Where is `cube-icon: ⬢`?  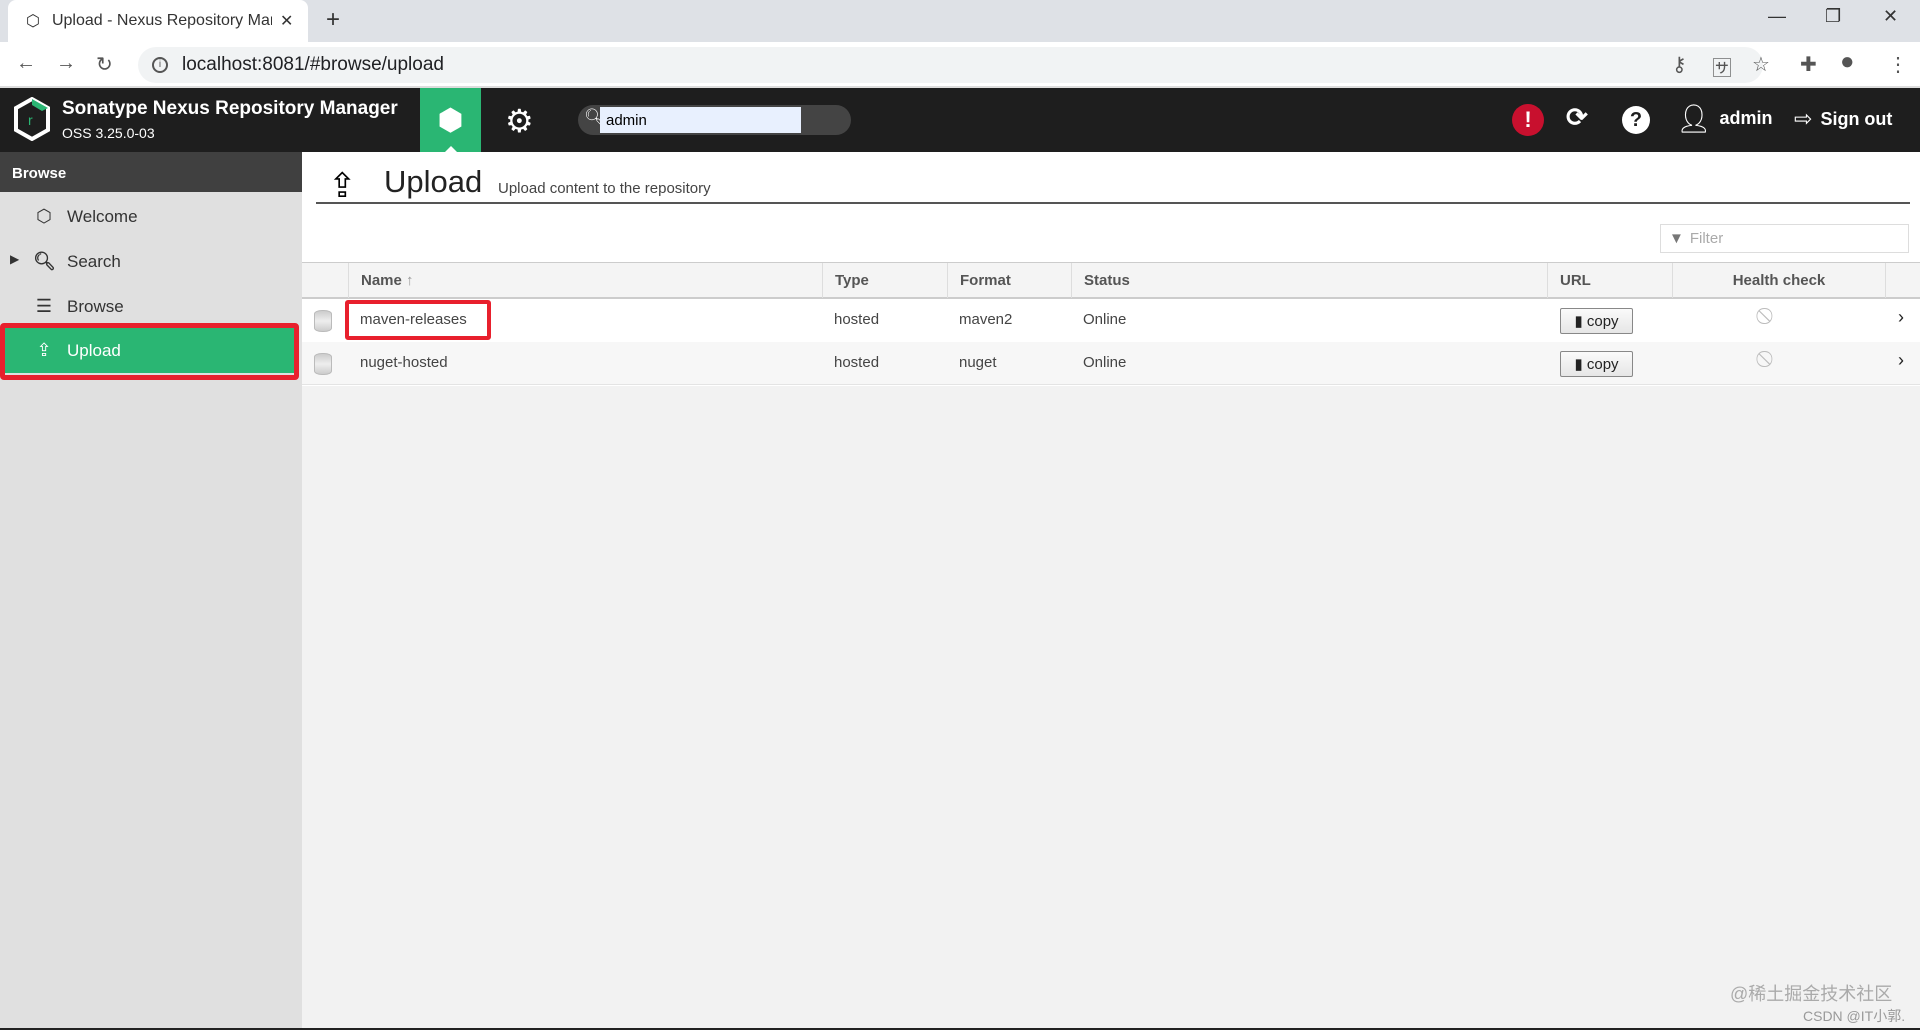 cube-icon: ⬢ is located at coordinates (450, 120).